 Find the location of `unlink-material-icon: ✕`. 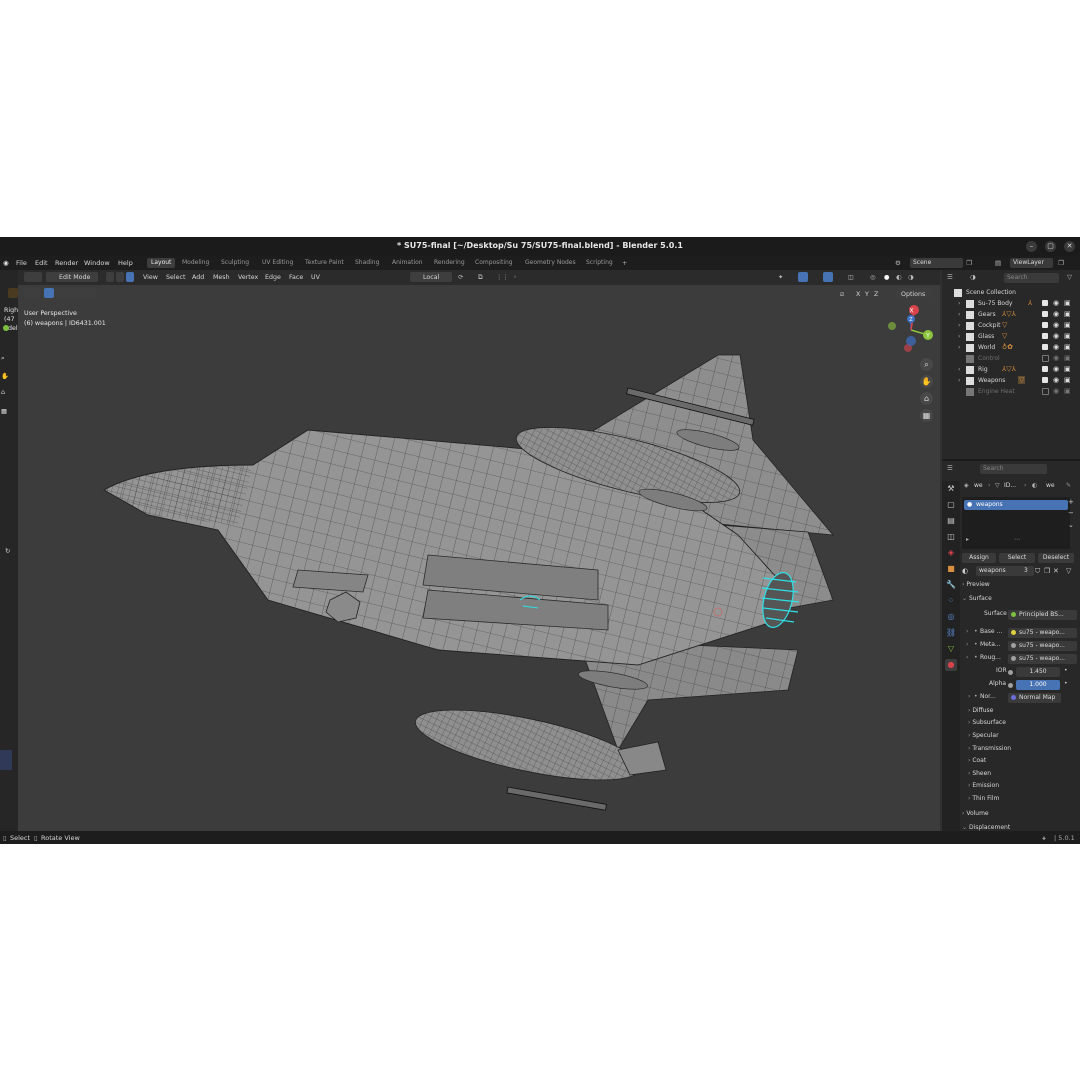

unlink-material-icon: ✕ is located at coordinates (1056, 571).